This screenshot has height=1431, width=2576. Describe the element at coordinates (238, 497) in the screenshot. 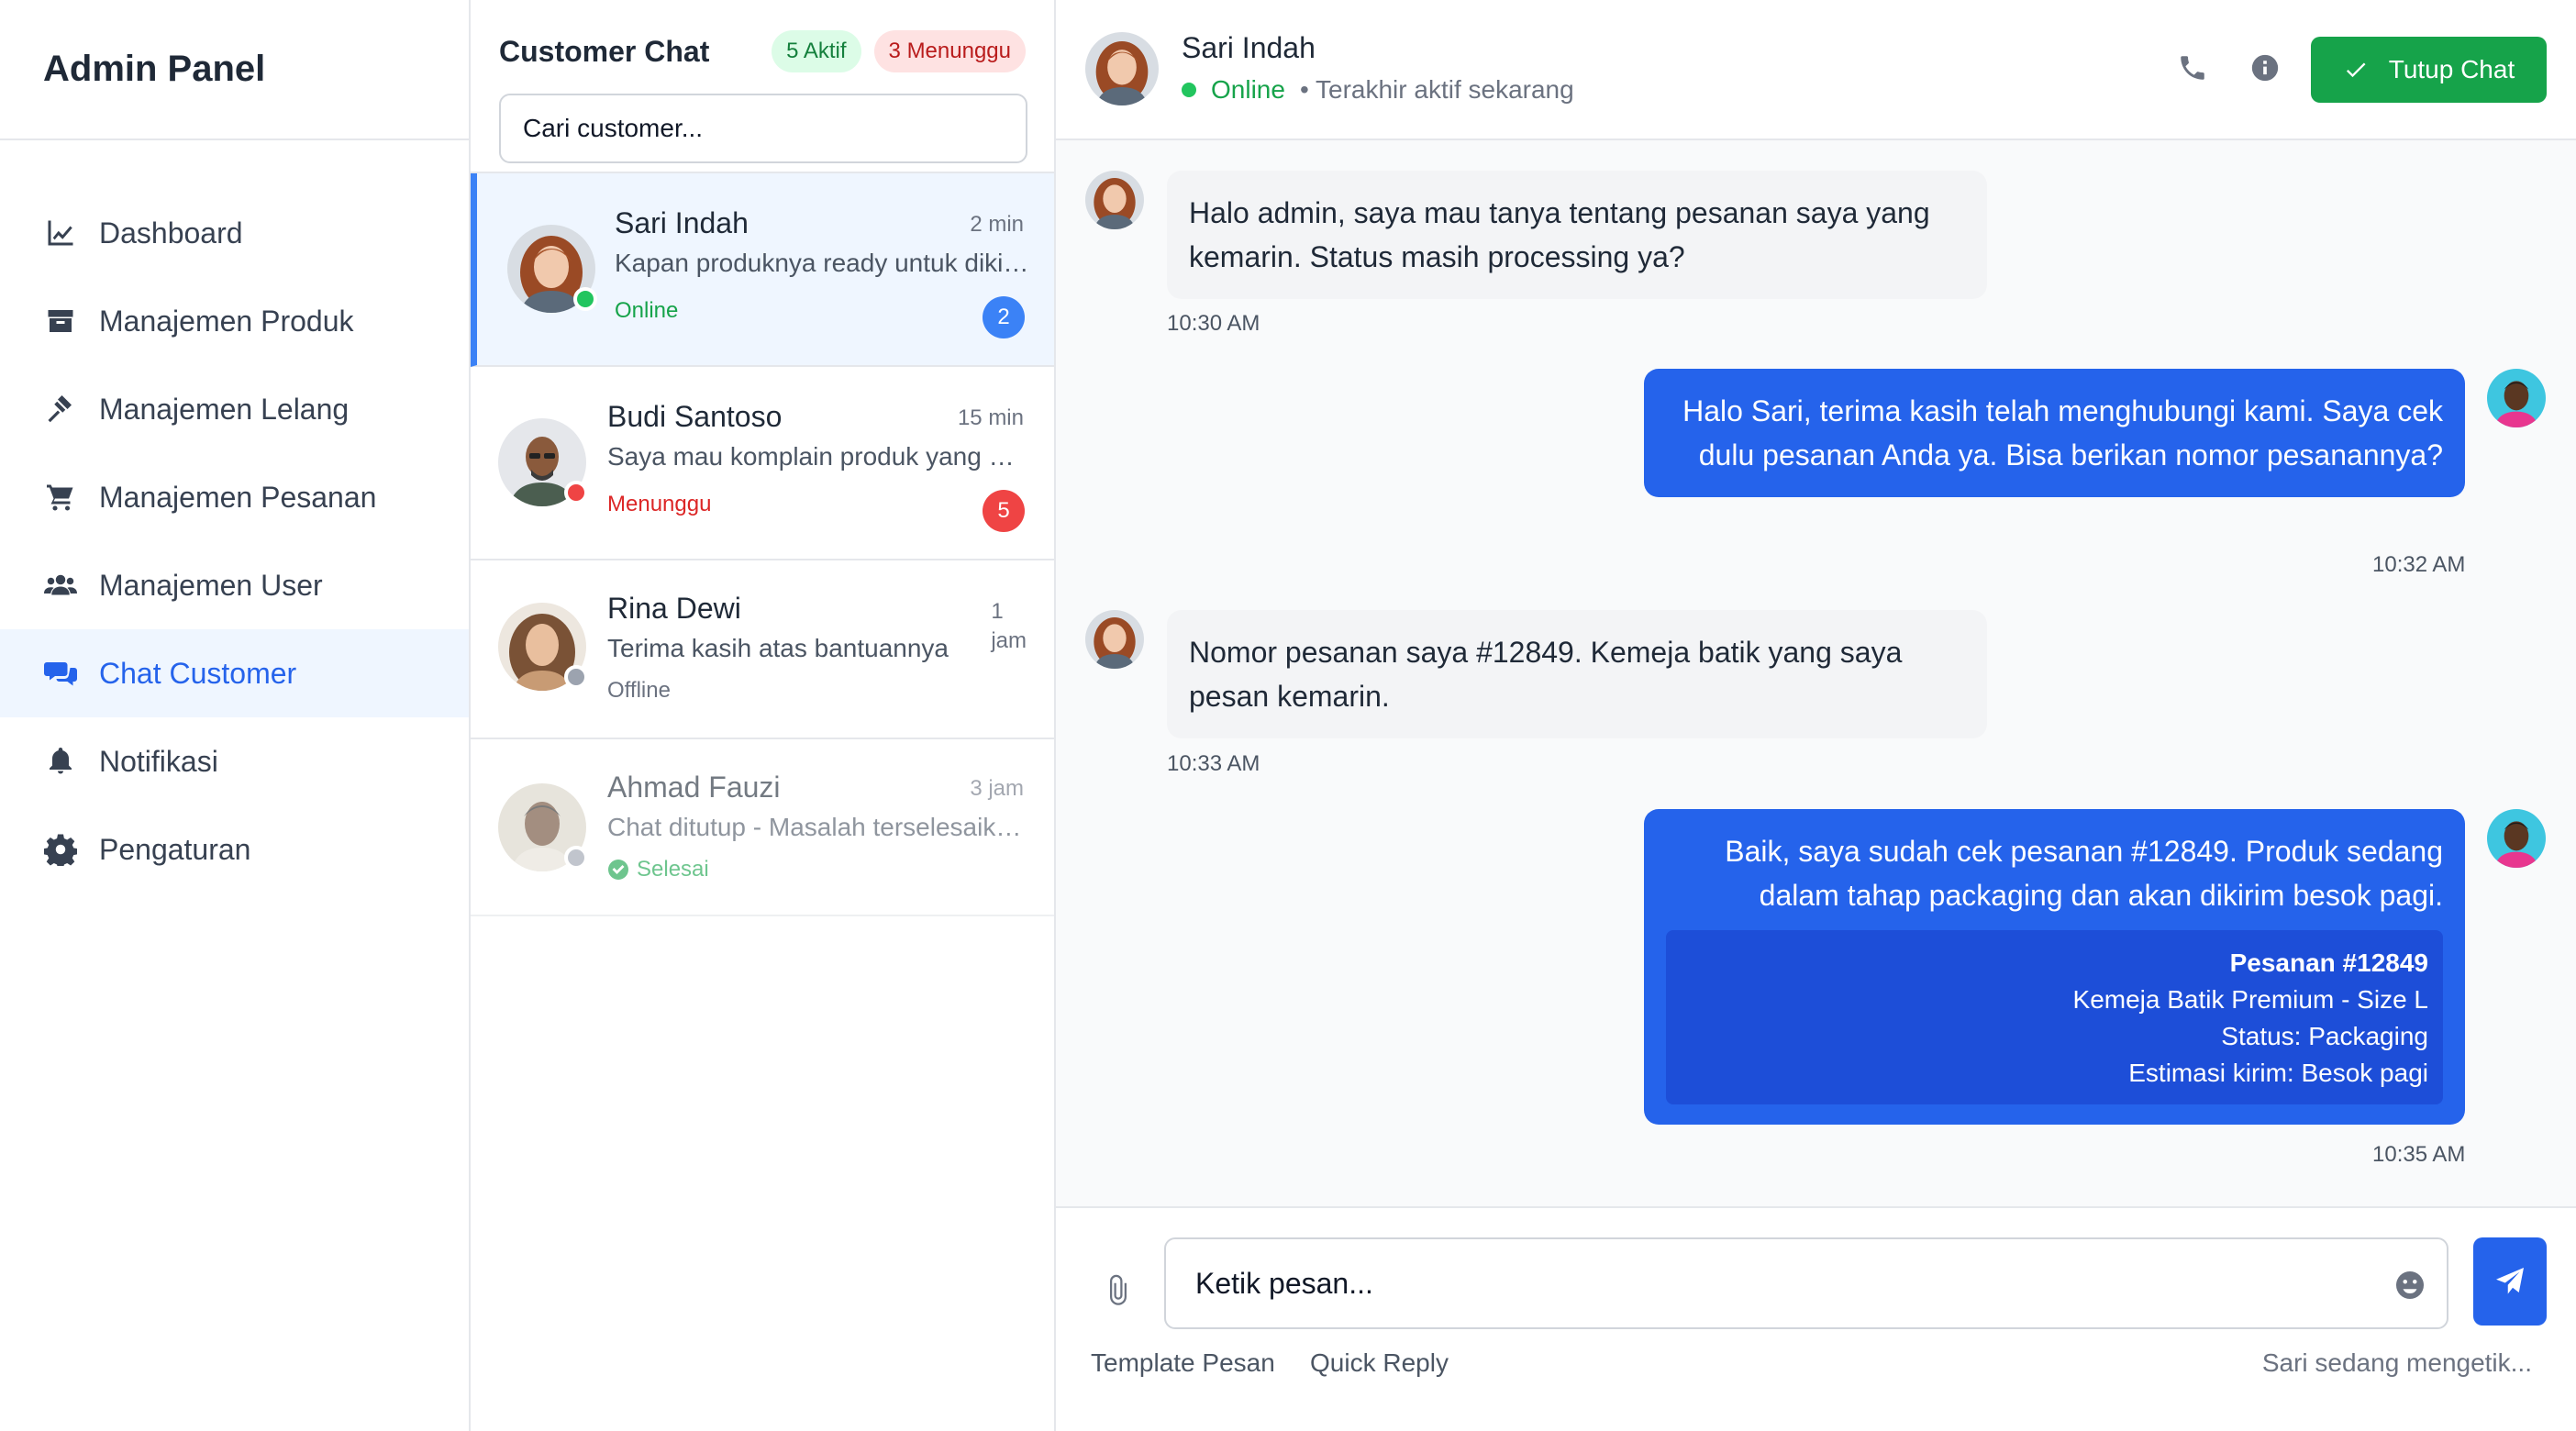

I see `sidebar-item-label: Manajemen Pesanan` at that location.